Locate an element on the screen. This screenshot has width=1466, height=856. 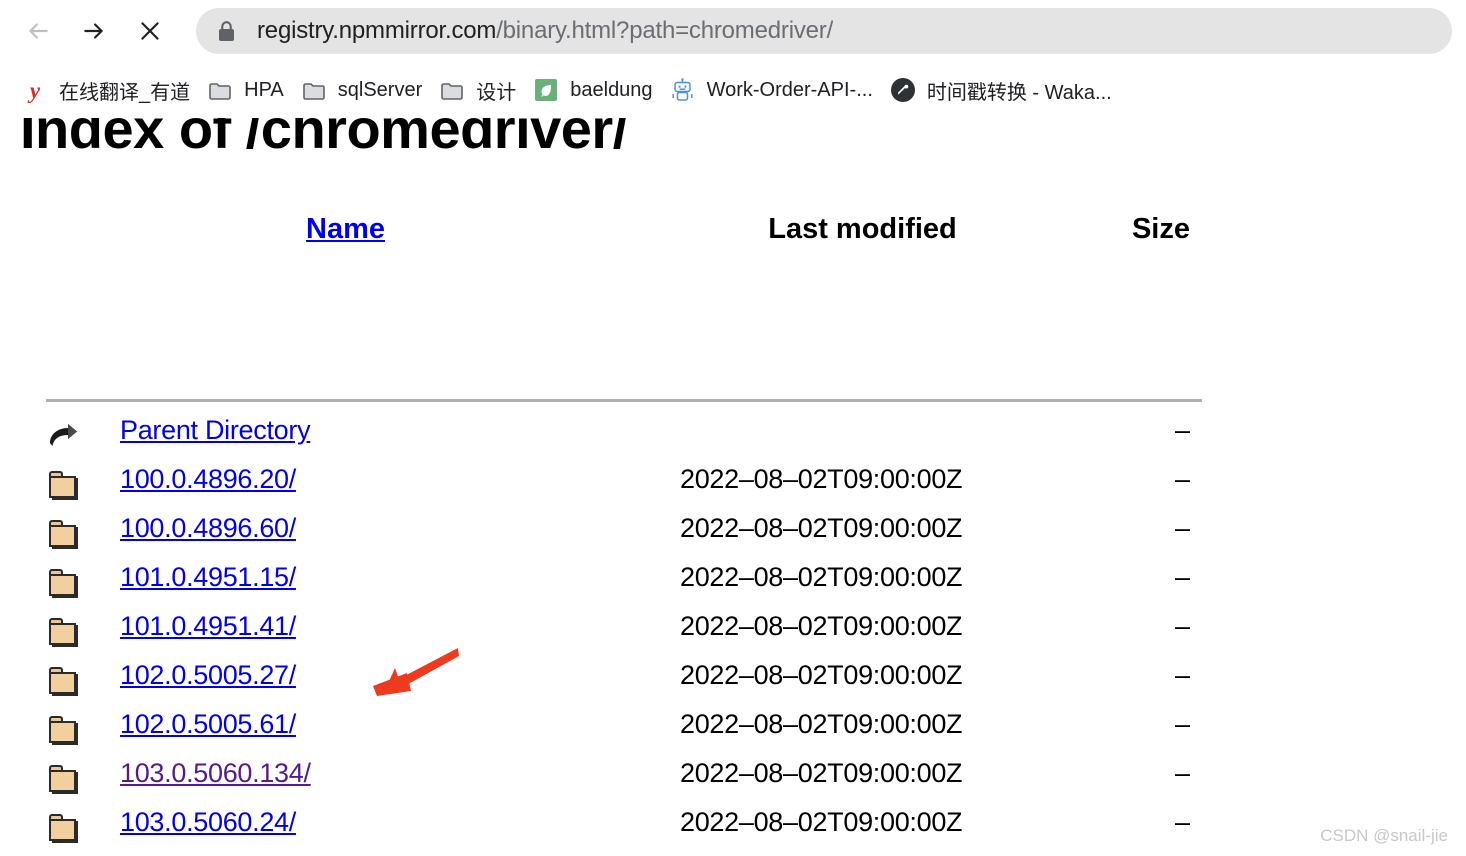
directory-link: 101.0.4951.15/ is located at coordinates (208, 577).